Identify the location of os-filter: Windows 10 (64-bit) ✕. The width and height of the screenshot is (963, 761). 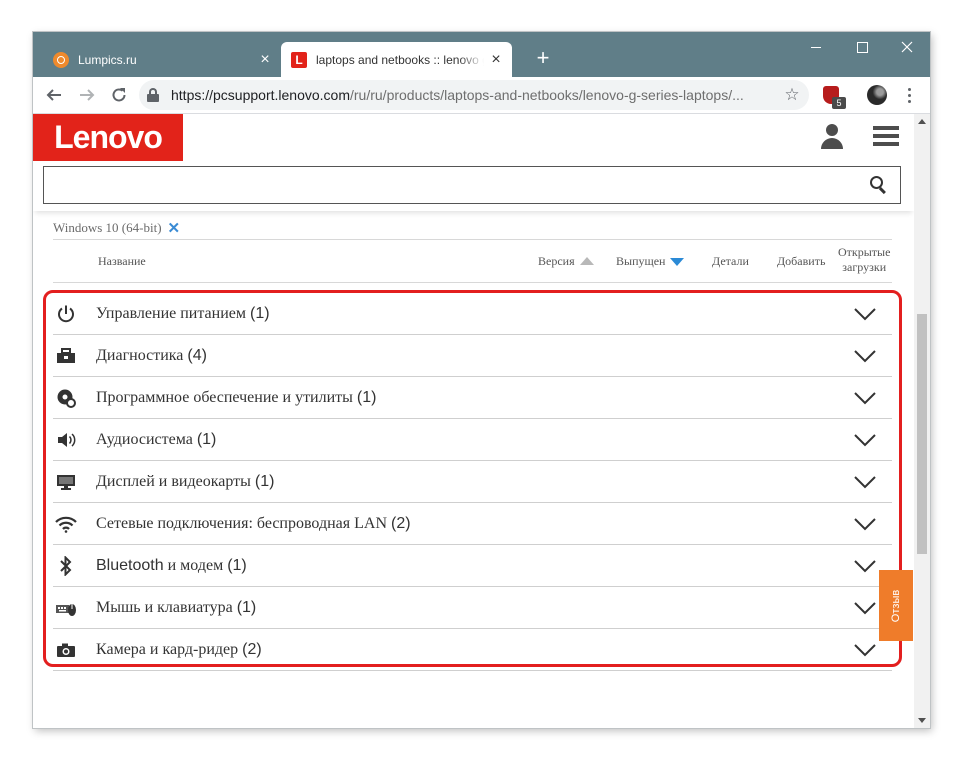
(472, 228).